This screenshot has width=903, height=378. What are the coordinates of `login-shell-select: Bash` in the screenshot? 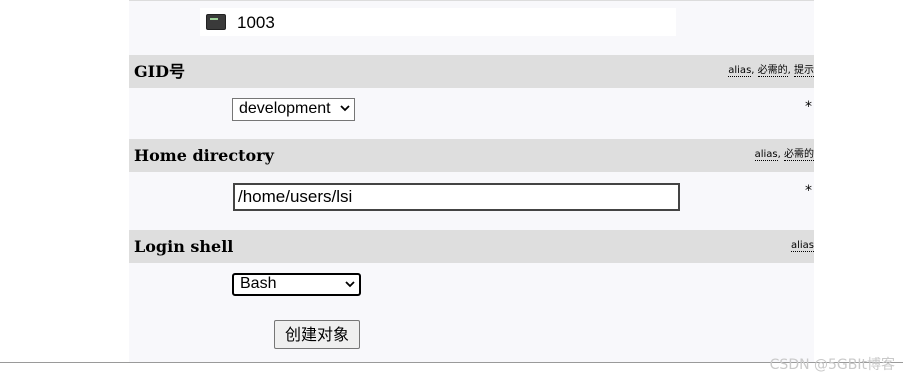 It's located at (296, 284).